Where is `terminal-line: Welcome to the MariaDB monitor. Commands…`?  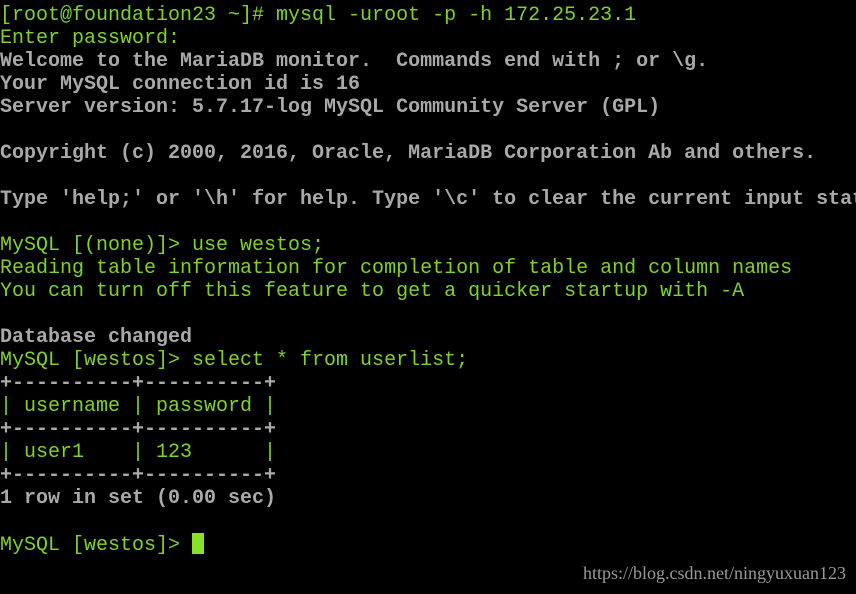
terminal-line: Welcome to the MariaDB monitor. Commands… is located at coordinates (354, 61).